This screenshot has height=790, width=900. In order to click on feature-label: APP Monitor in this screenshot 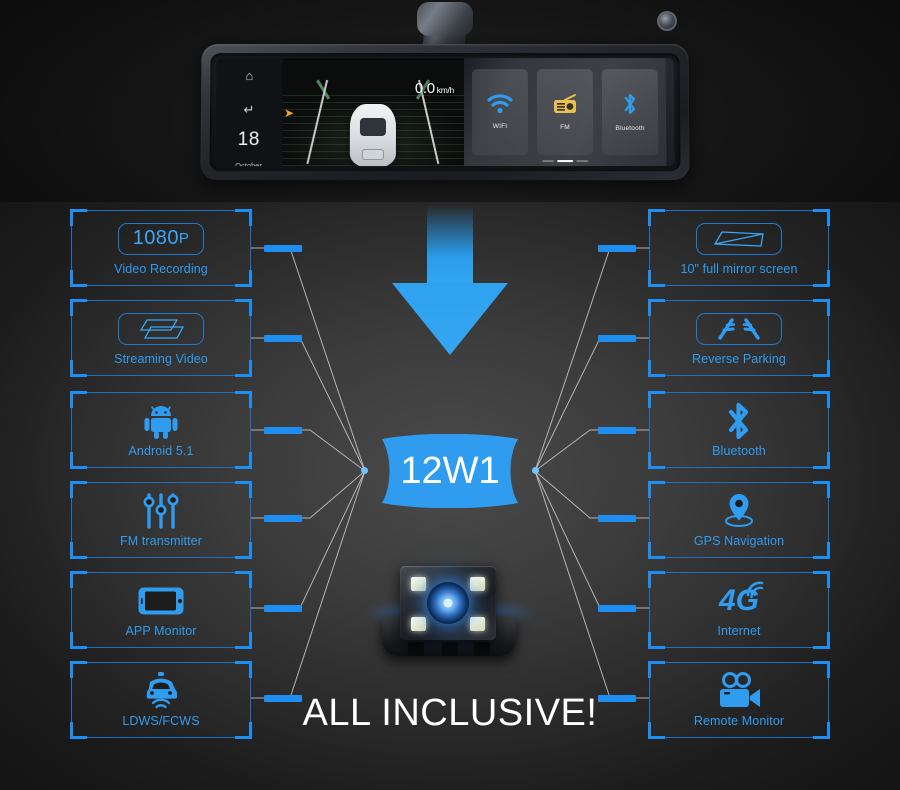, I will do `click(161, 630)`.